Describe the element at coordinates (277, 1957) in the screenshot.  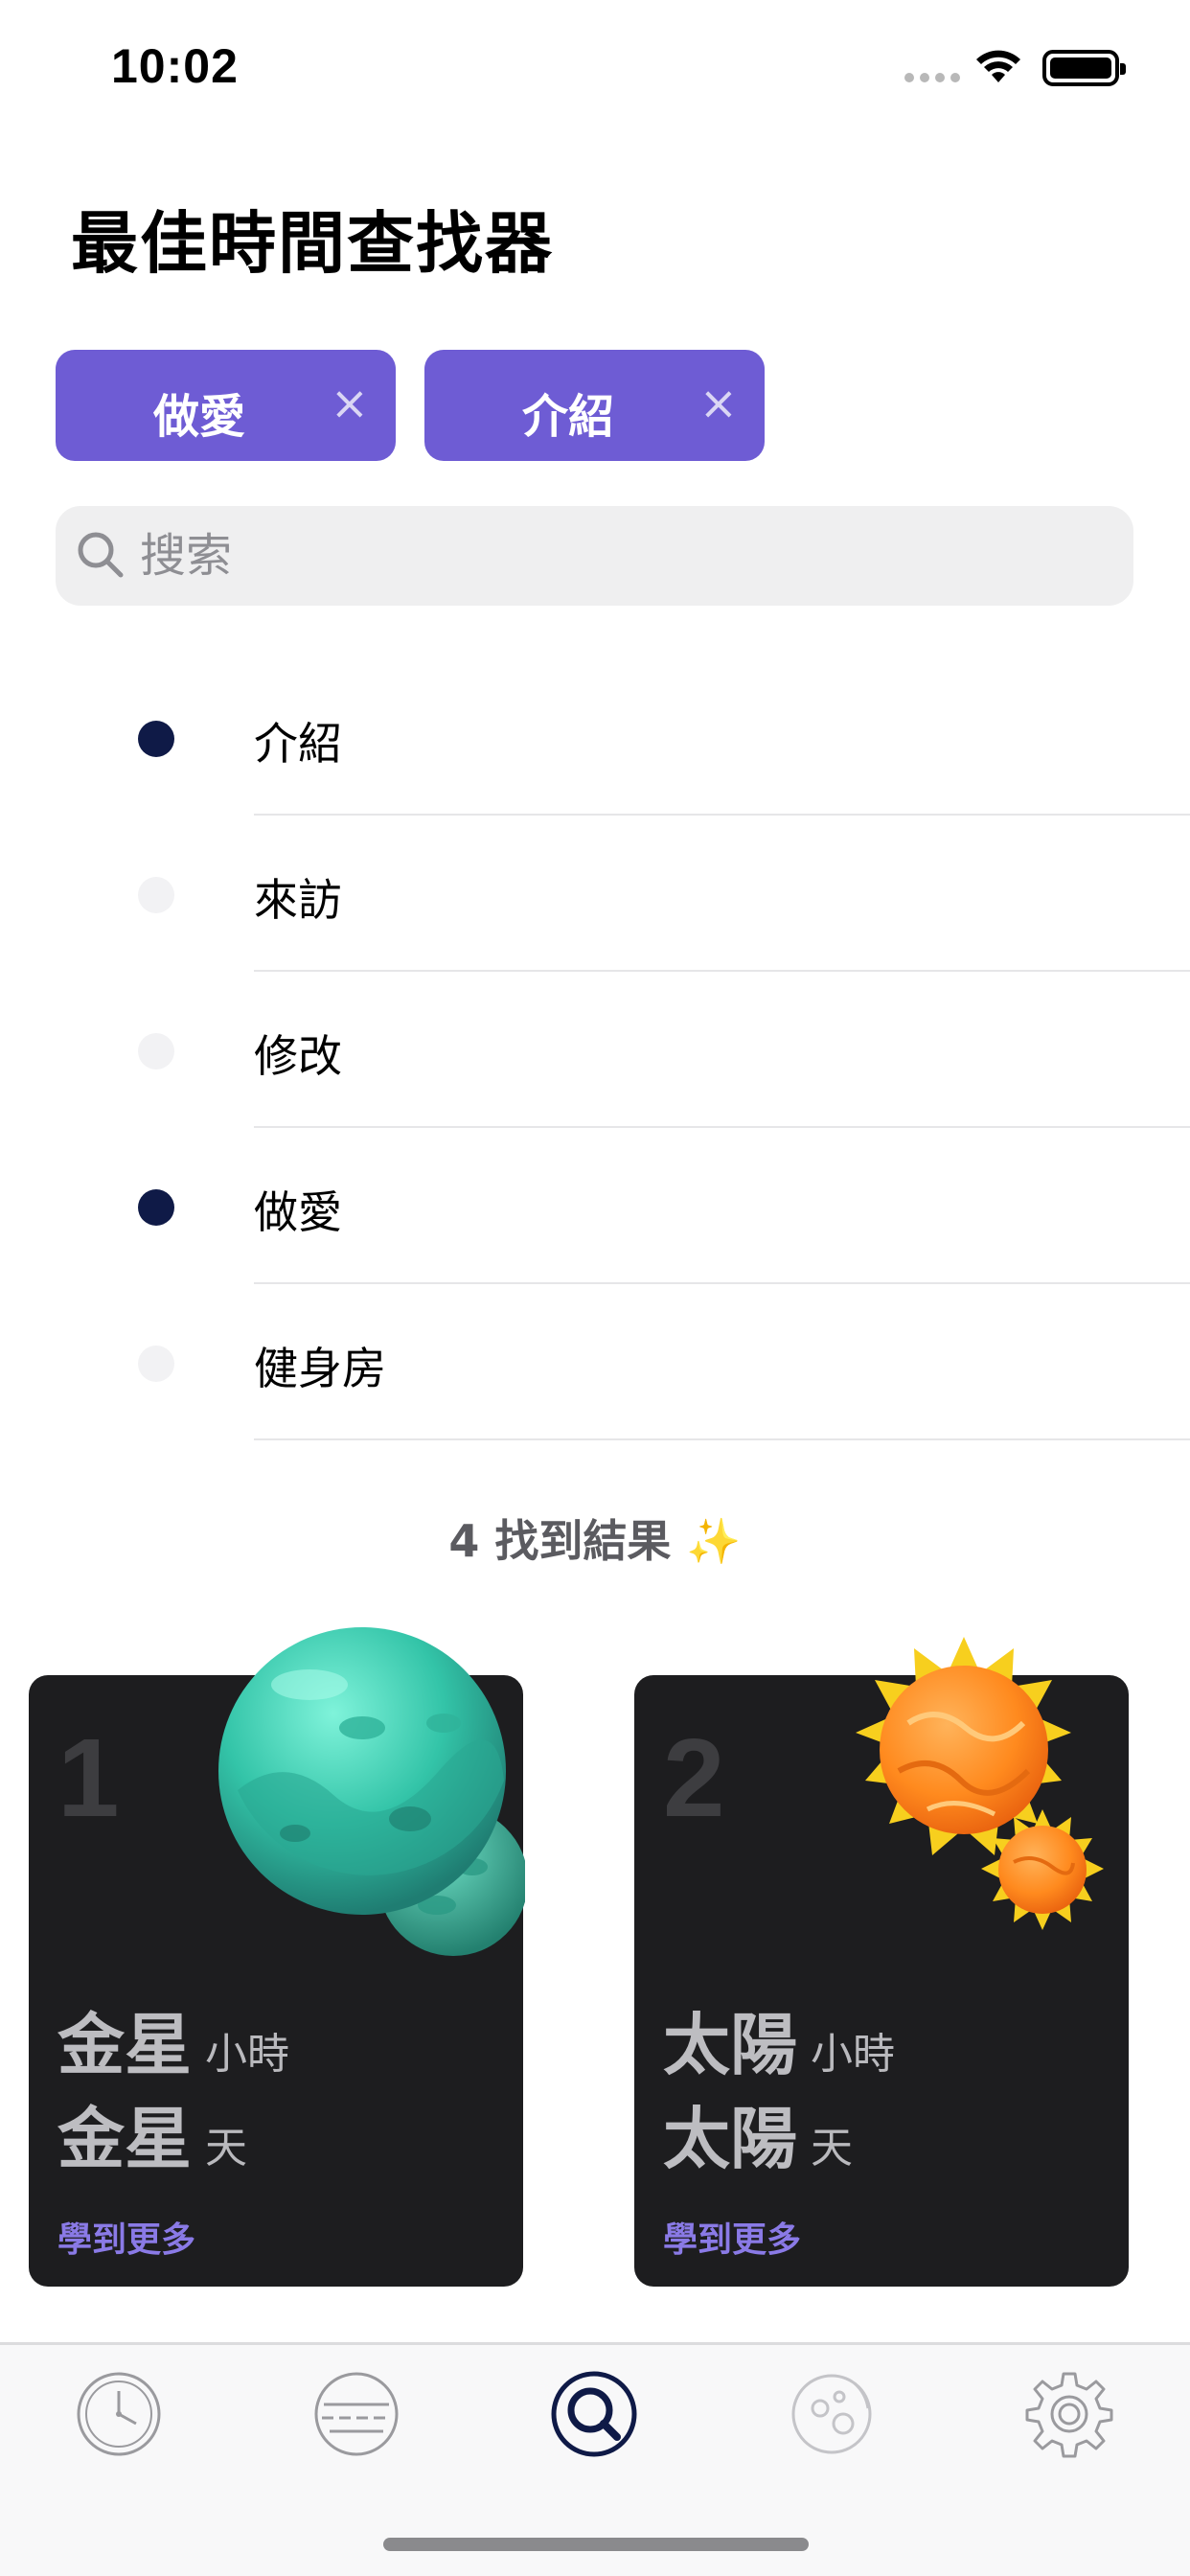
I see `result-card-1: 1 金星 小時 金星天 學到更多` at that location.